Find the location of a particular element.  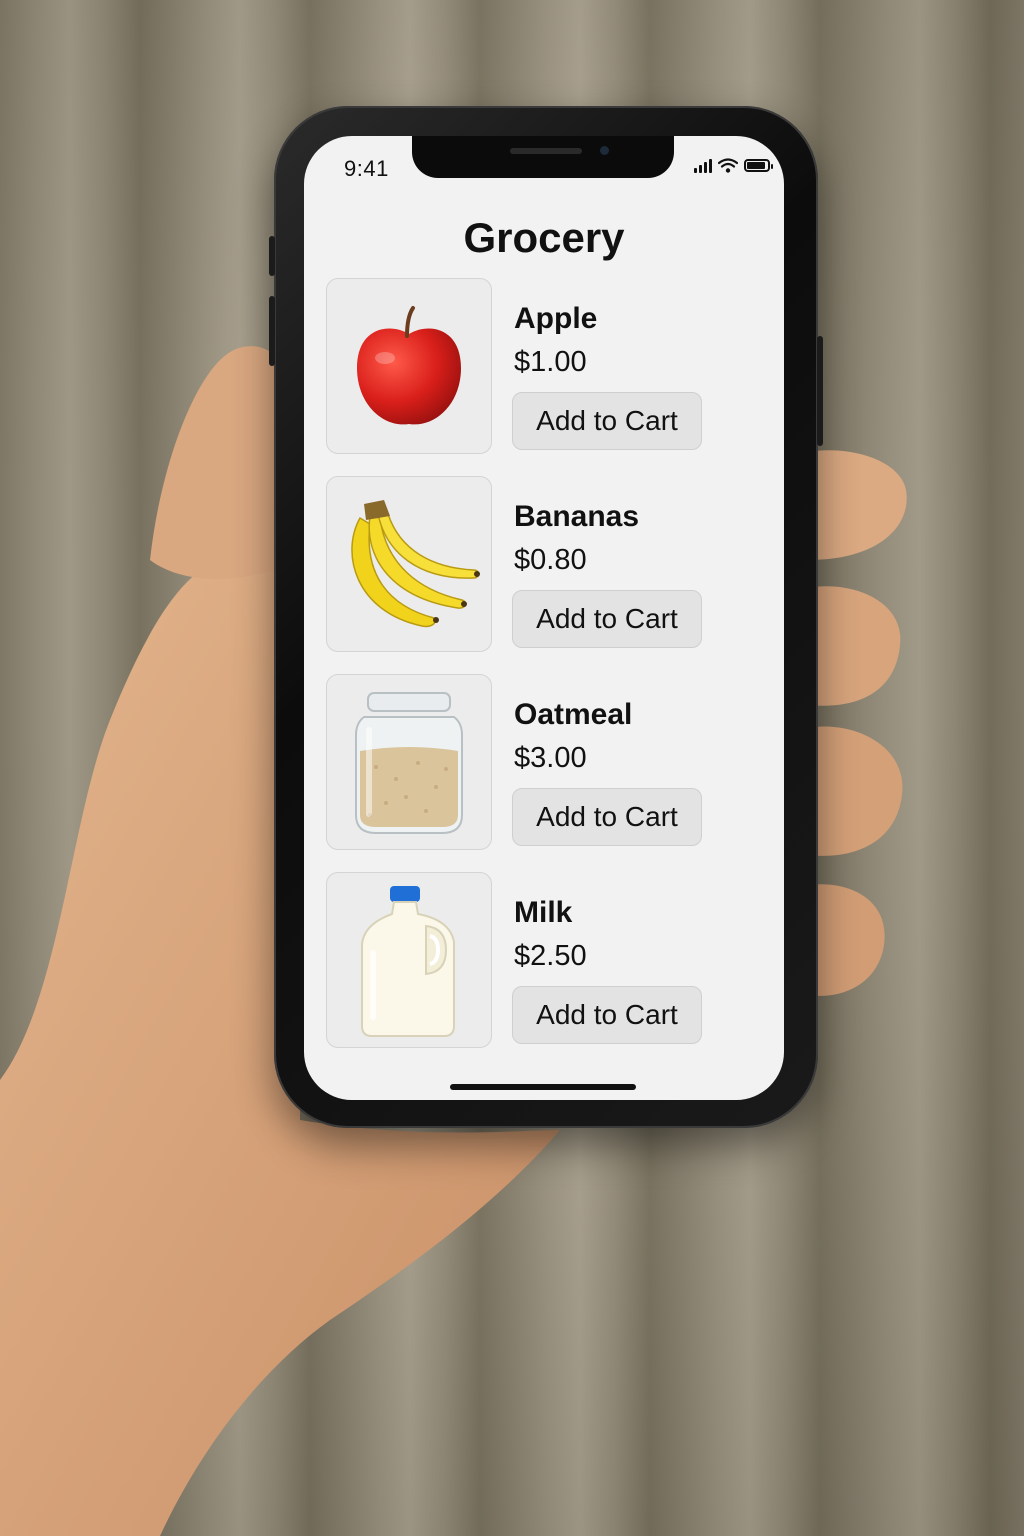

bananas-icon is located at coordinates (415, 564).